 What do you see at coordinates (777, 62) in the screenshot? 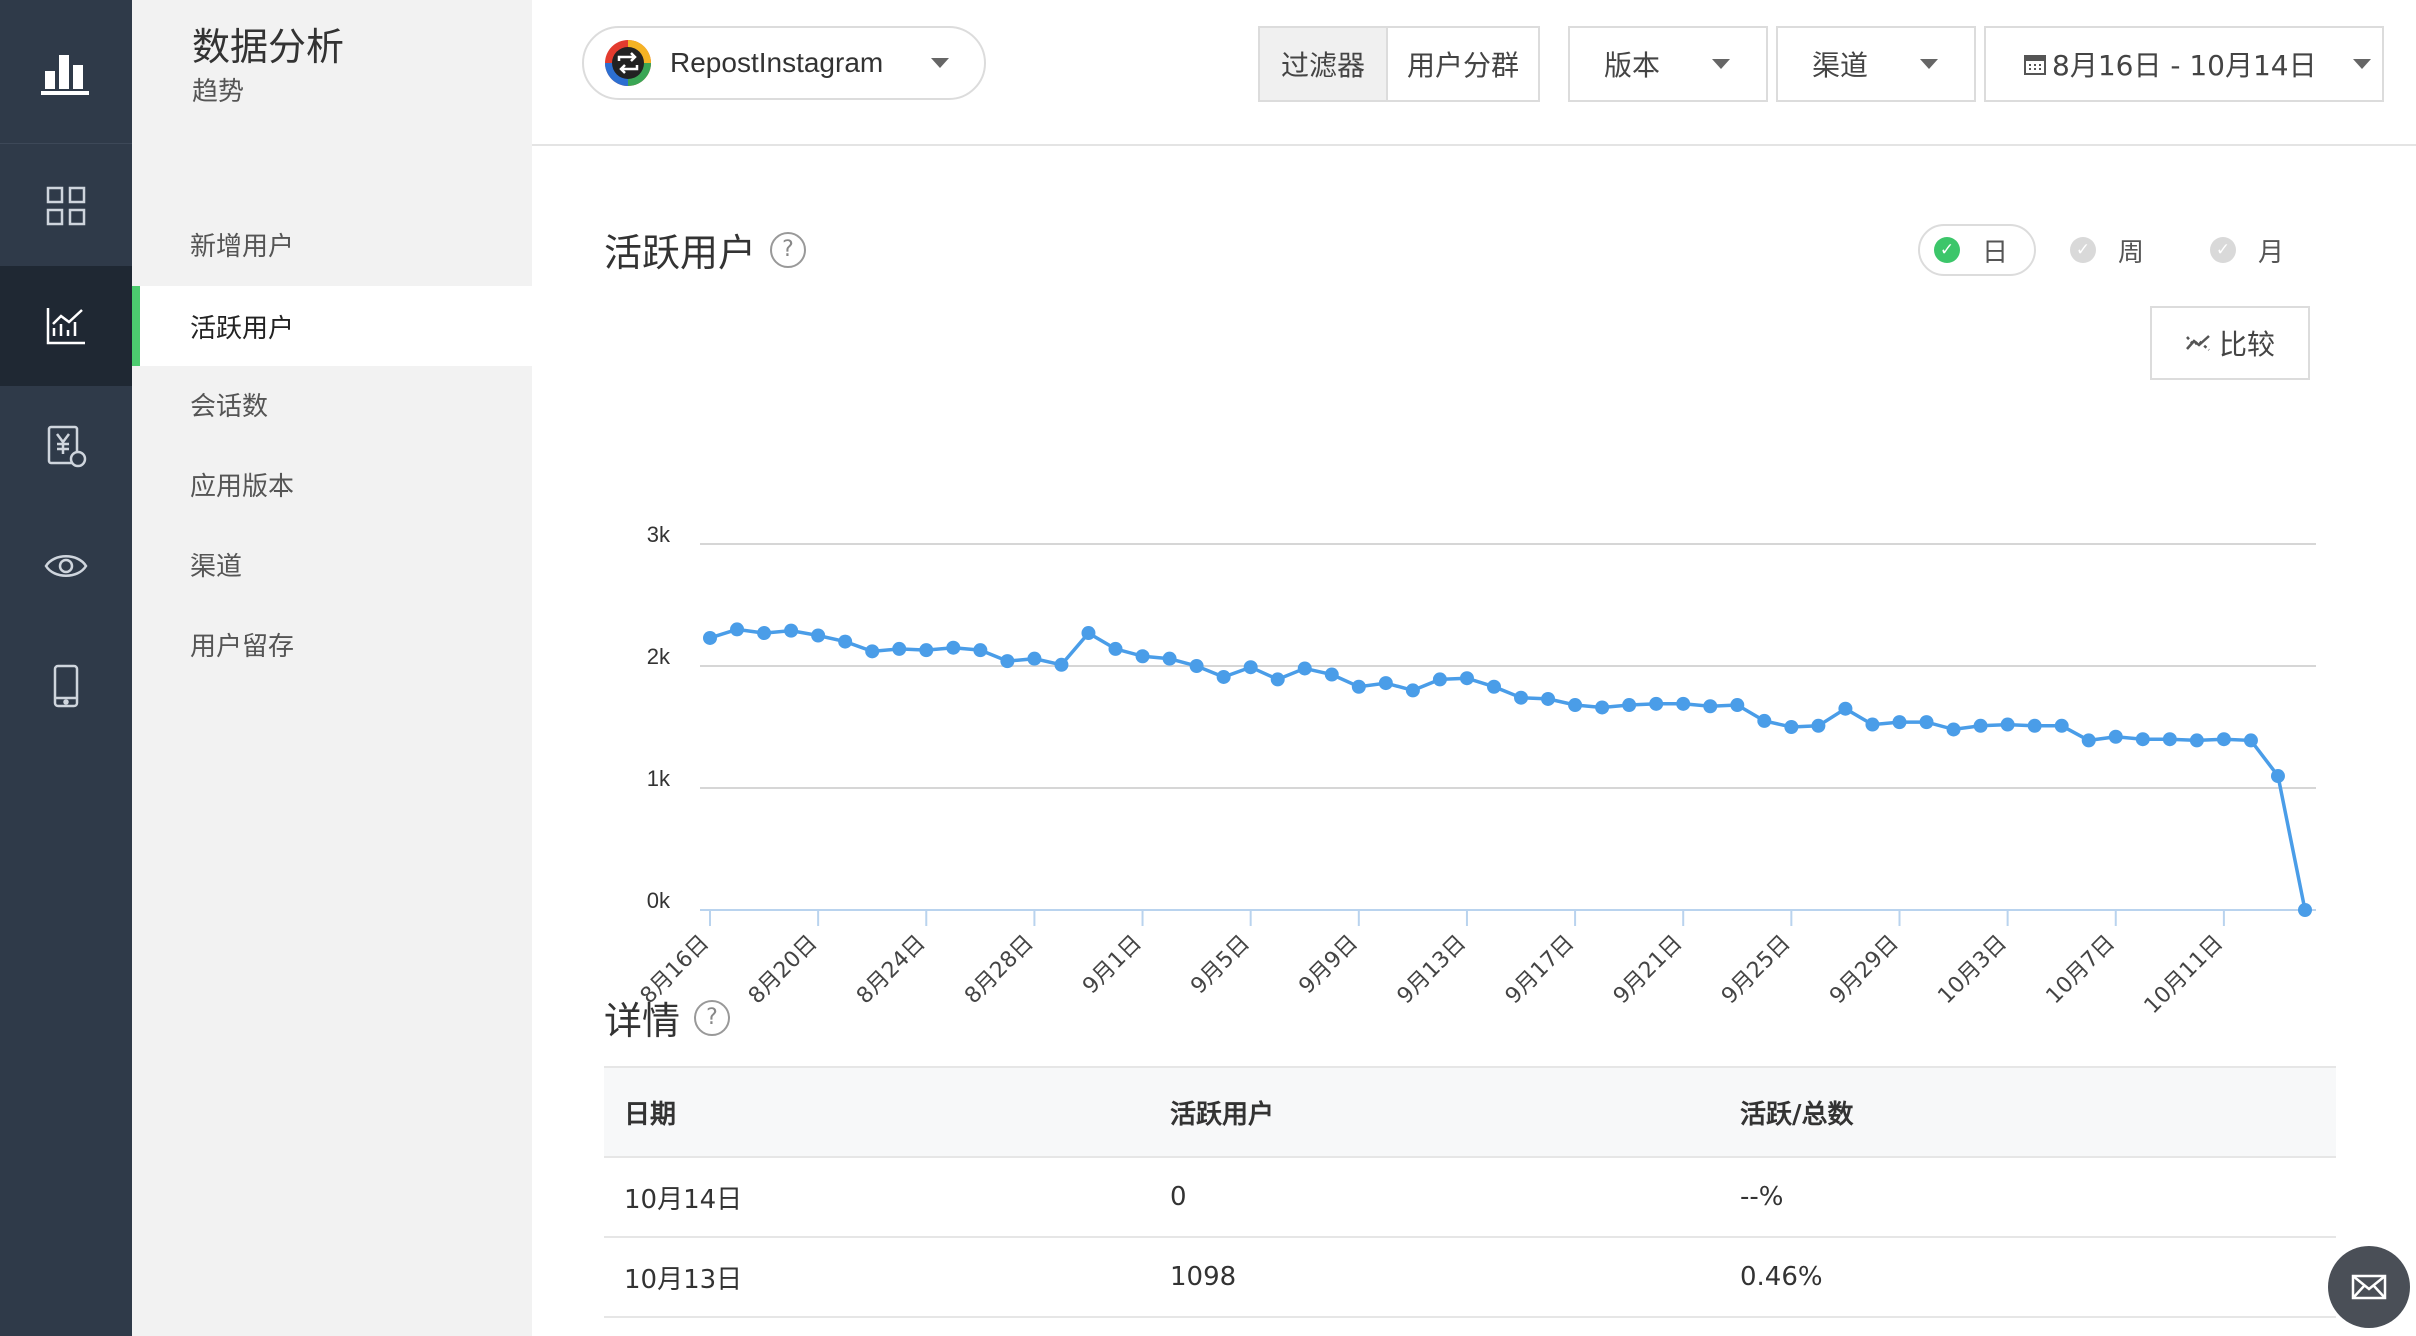
I see `app-name: RepostInstagram` at bounding box center [777, 62].